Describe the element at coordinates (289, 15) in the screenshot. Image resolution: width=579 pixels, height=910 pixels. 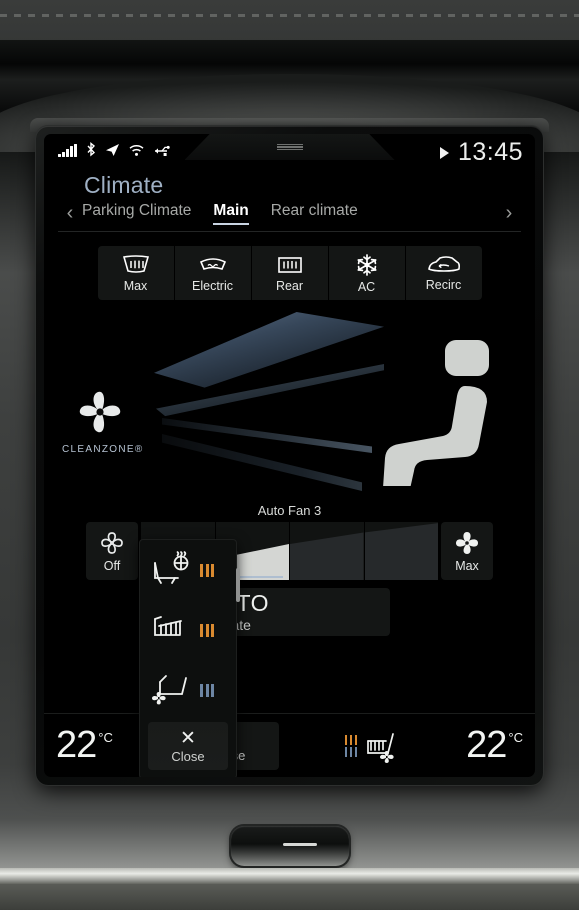
I see `leather-stitching` at that location.